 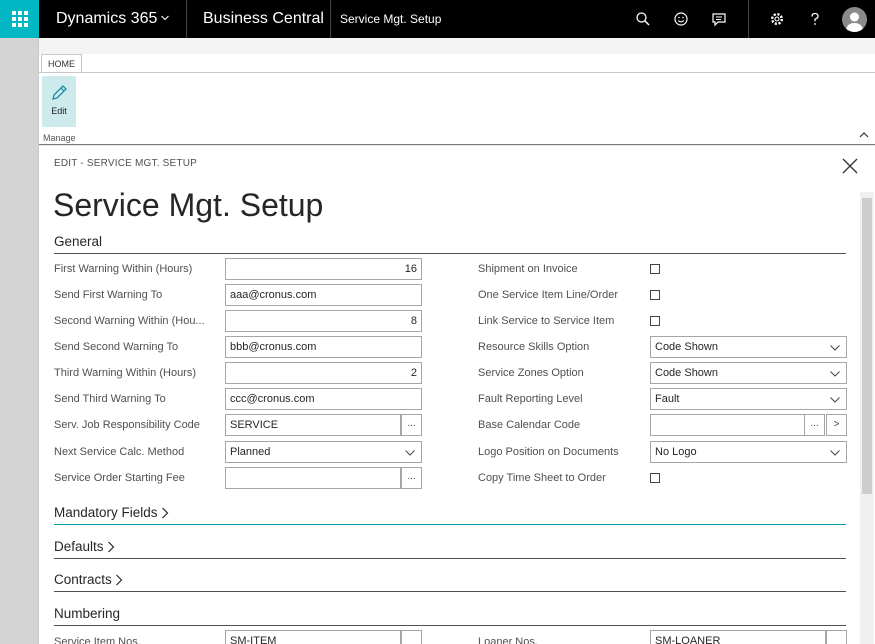 I want to click on waffle-icon, so click(x=19, y=19).